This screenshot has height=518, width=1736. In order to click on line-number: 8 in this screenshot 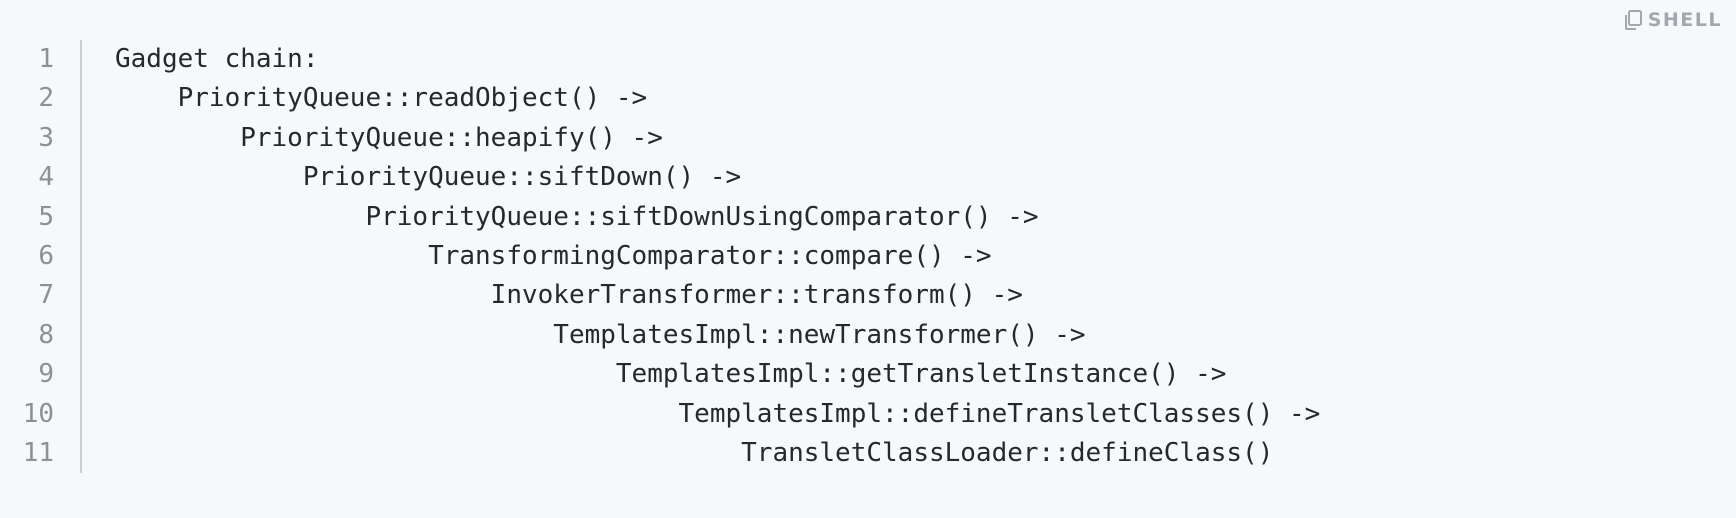, I will do `click(46, 334)`.